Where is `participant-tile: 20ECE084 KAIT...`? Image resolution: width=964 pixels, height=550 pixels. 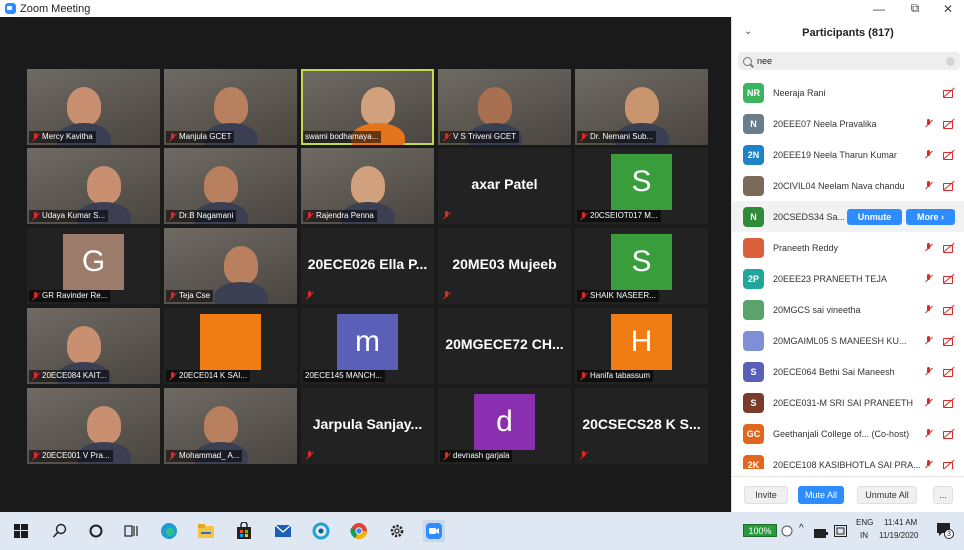
participant-tile: 20ECE084 KAIT... is located at coordinates (93, 346).